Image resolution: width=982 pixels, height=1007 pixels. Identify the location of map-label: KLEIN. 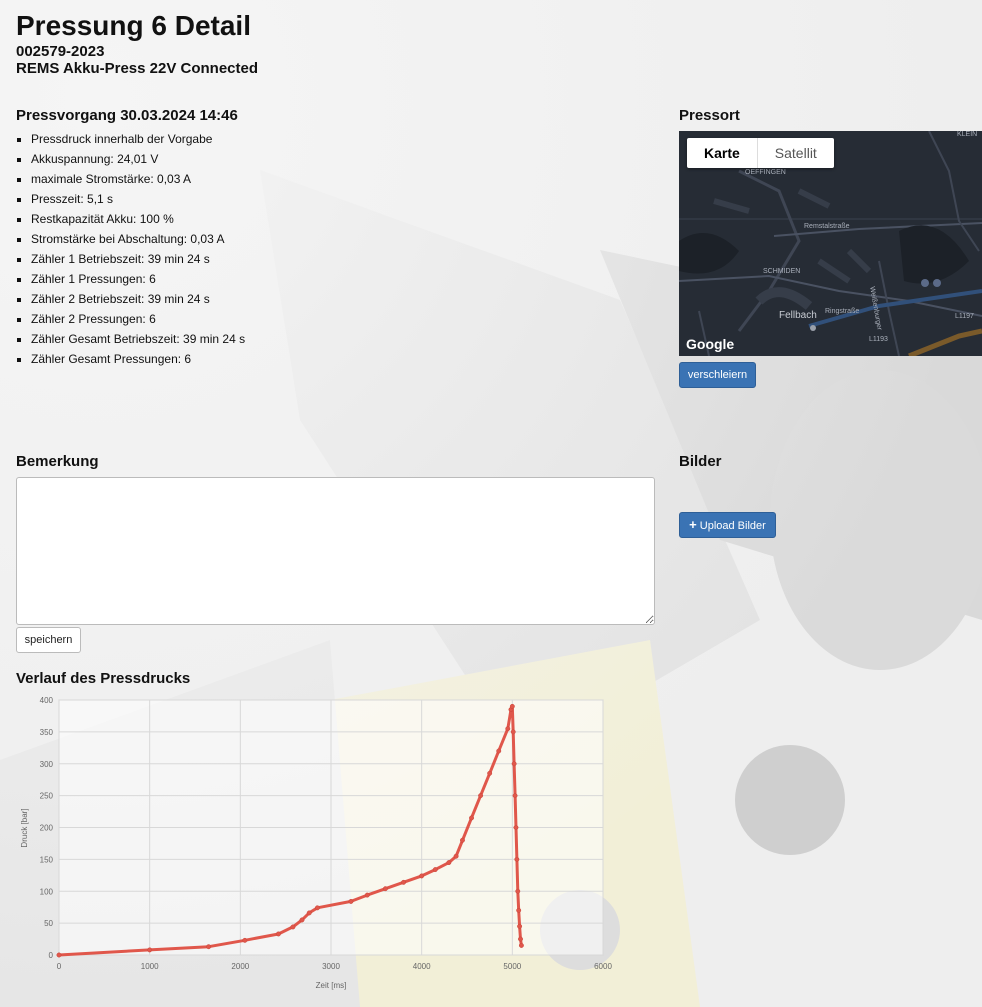
(967, 134).